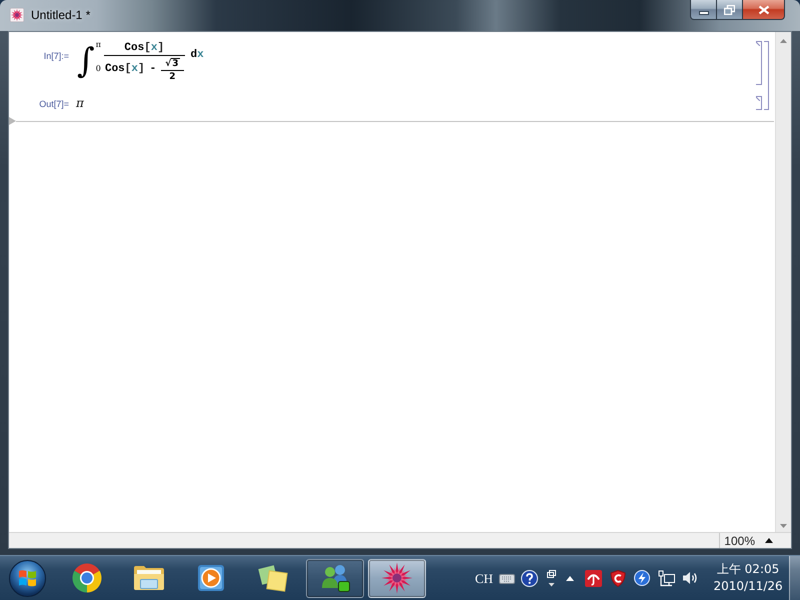  I want to click on restore-icon, so click(729, 9).